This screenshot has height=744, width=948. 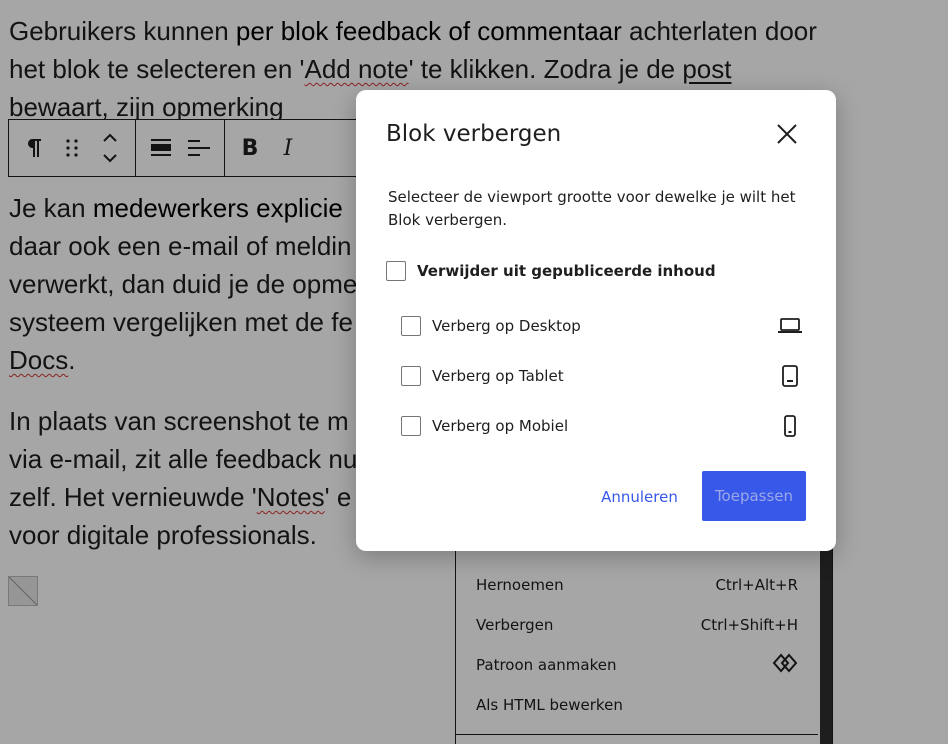 I want to click on remove-from-published-option: Verwijder uit gepubliceerde inhoud, so click(x=551, y=271).